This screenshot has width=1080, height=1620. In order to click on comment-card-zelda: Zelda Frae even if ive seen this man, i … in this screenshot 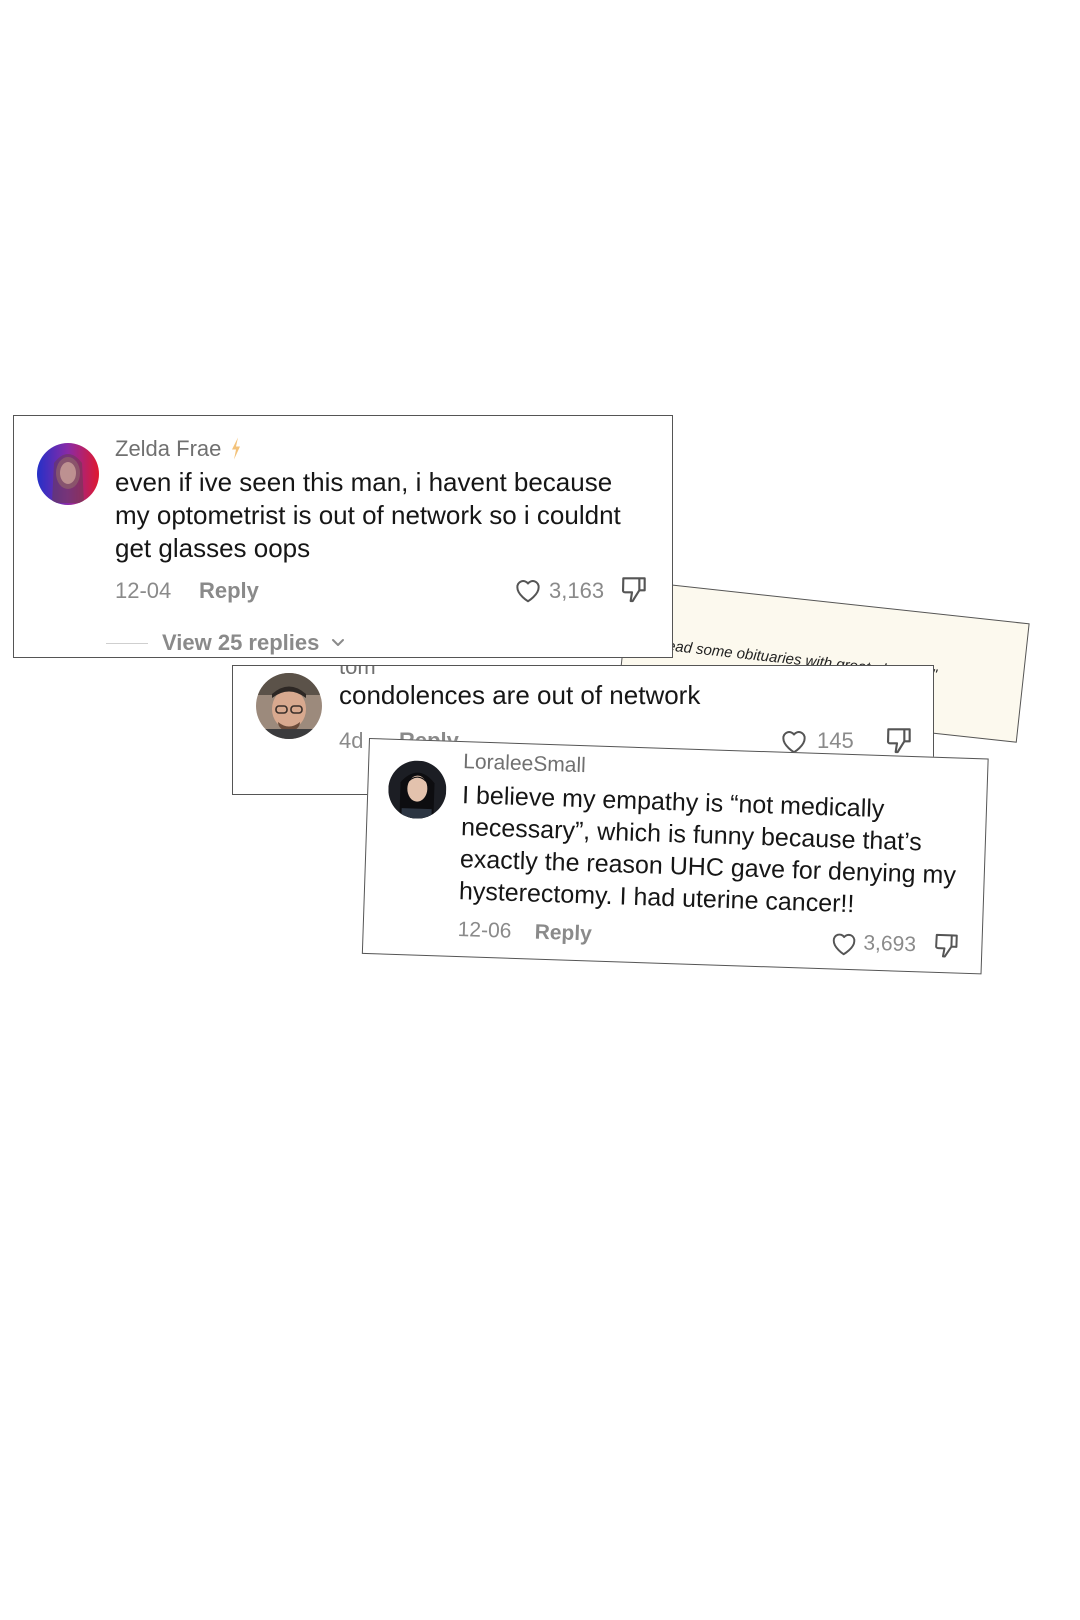, I will do `click(343, 536)`.